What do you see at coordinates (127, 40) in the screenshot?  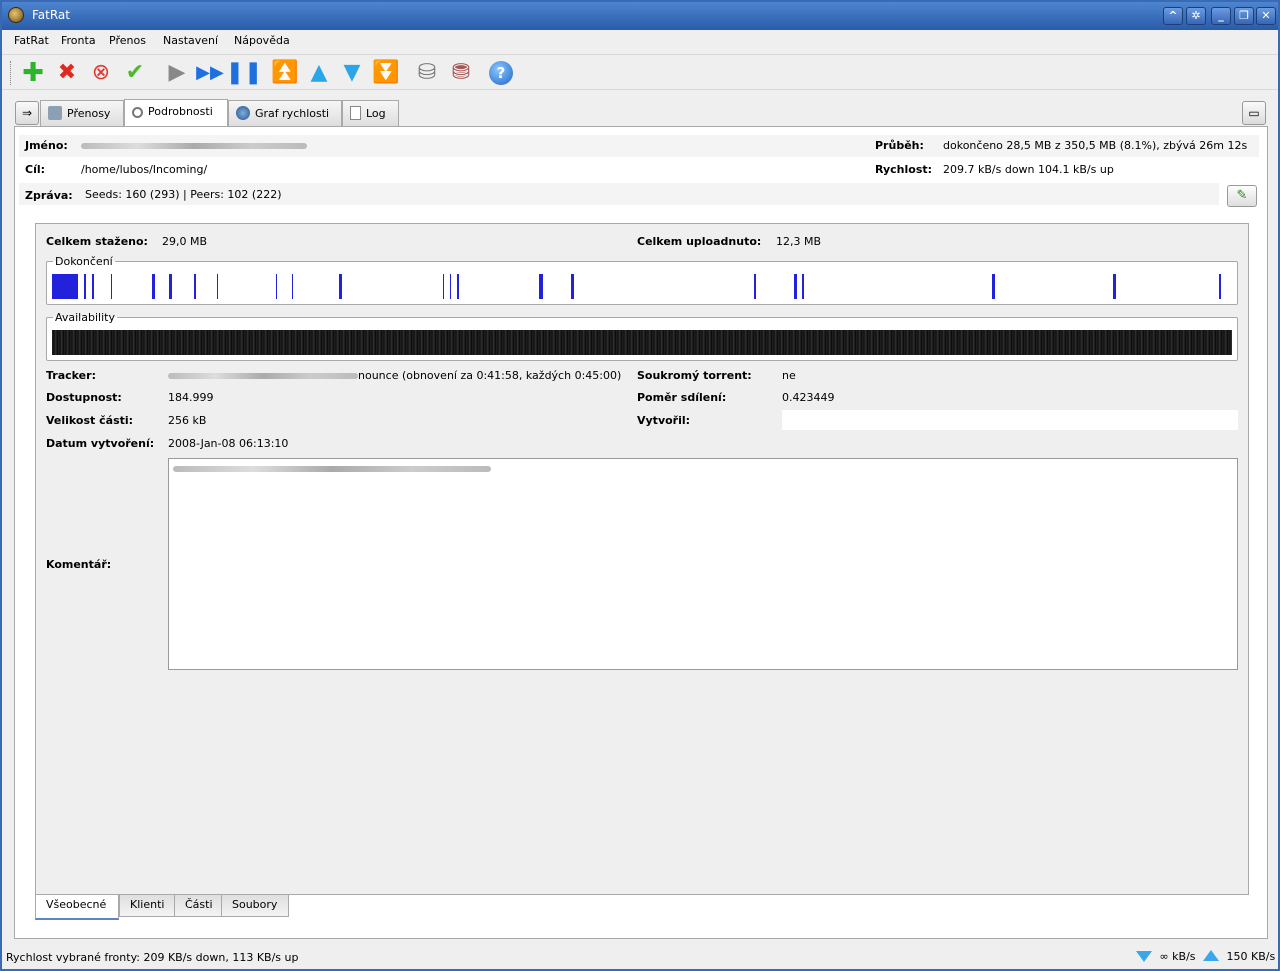 I see `menu-prenos: Přenos` at bounding box center [127, 40].